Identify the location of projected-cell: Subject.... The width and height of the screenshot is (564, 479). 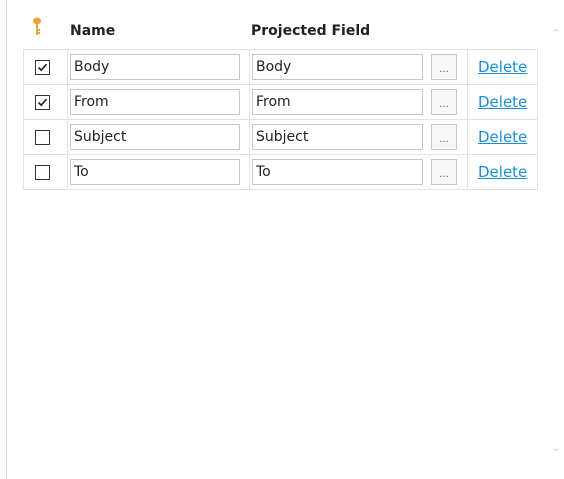
(358, 137).